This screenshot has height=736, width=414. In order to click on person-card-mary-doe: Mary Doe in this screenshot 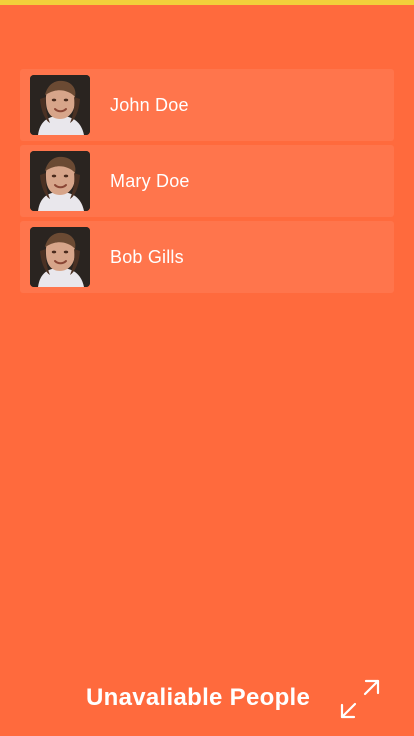, I will do `click(207, 181)`.